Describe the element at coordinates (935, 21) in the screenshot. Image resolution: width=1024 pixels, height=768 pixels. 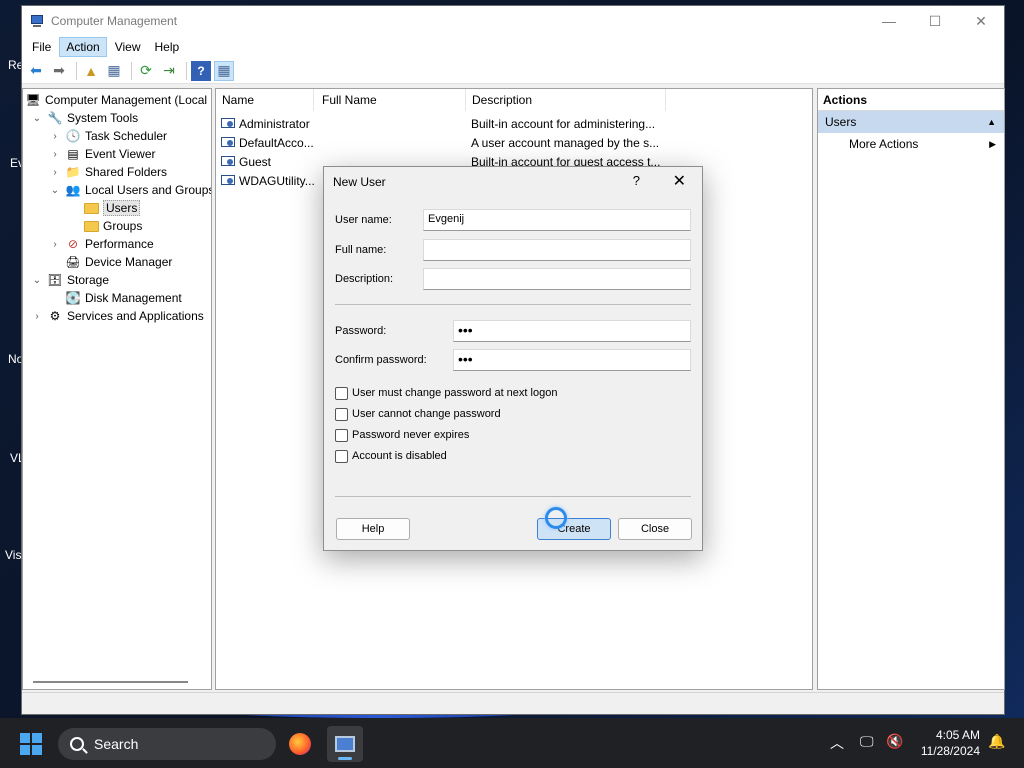
I see `maximize-button: ☐` at that location.